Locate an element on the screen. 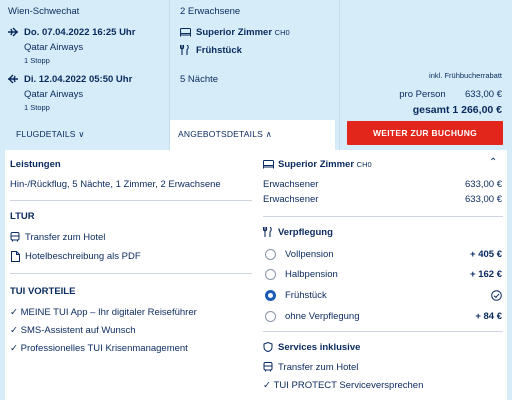 The height and width of the screenshot is (400, 512). service-item: Transfer zum Hotel is located at coordinates (318, 367).